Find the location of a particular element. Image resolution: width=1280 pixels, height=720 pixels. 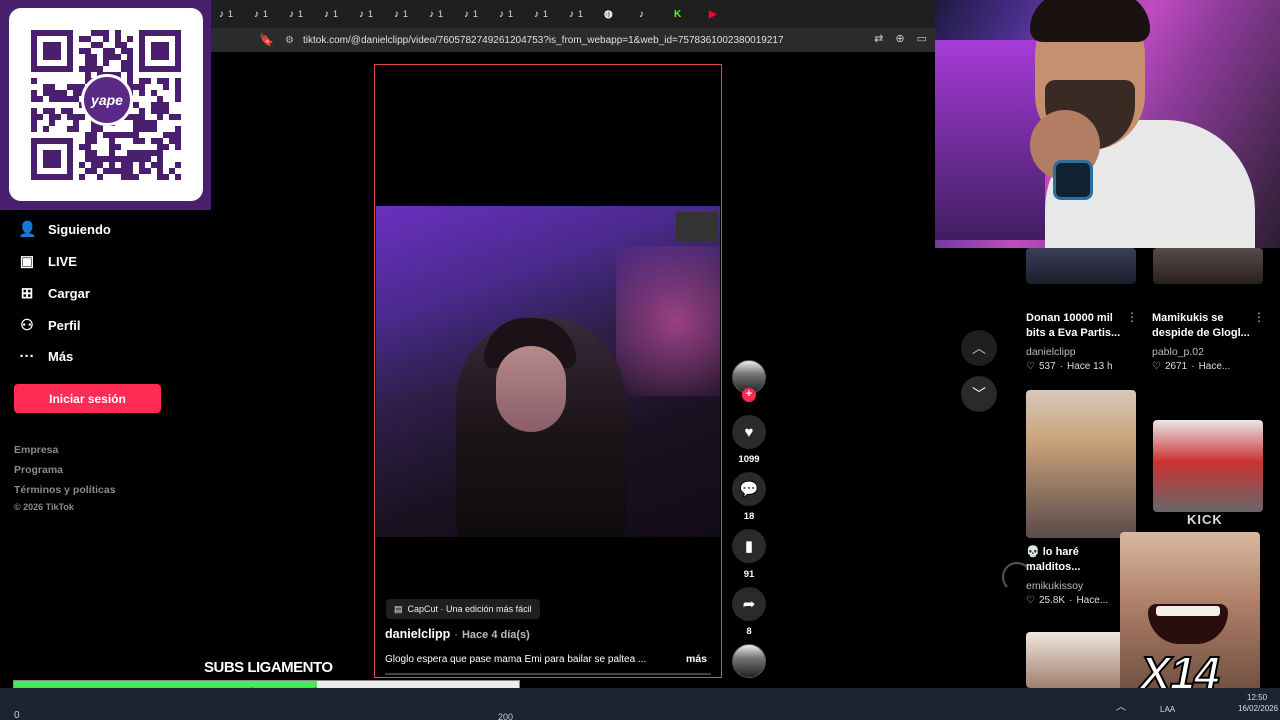

loading-spinner-icon is located at coordinates (1017, 577).